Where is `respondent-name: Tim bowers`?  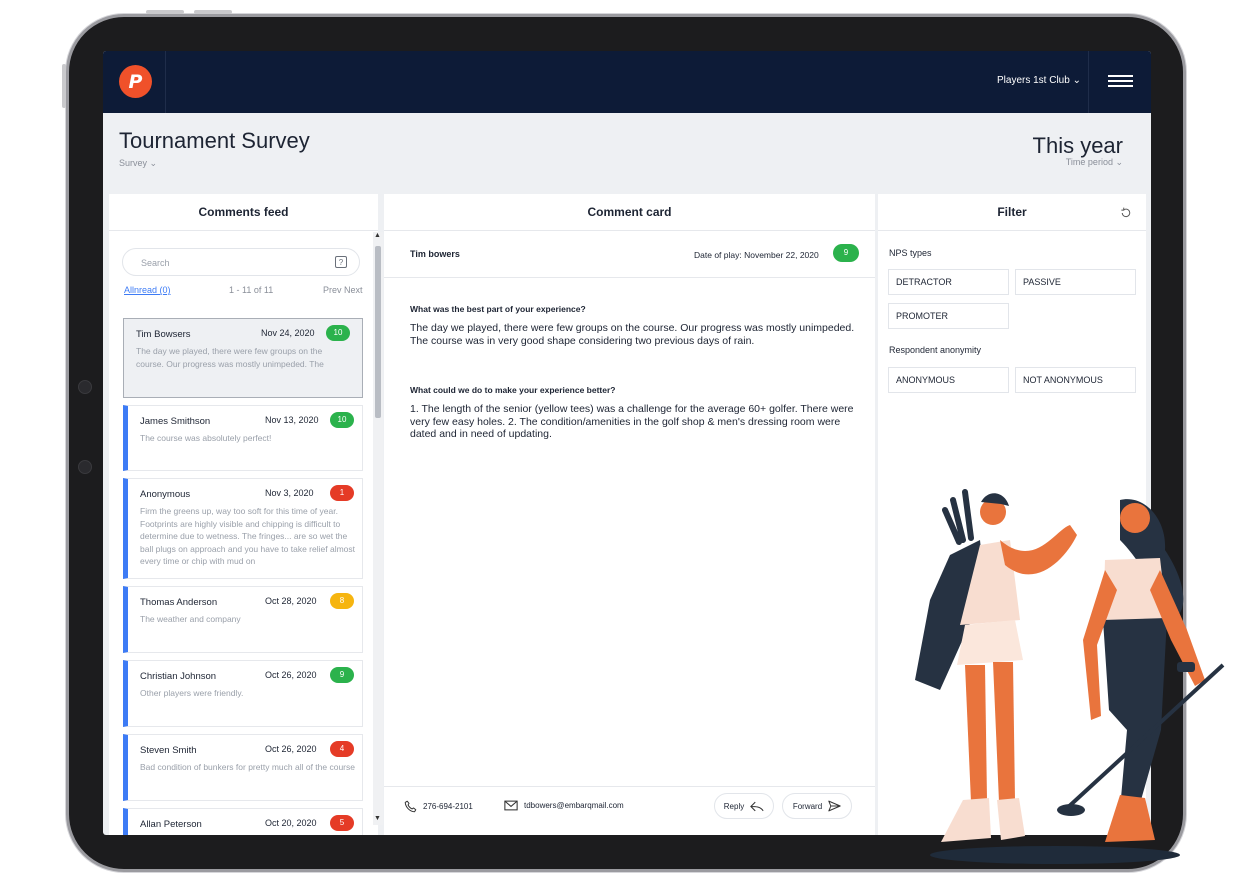
respondent-name: Tim bowers is located at coordinates (435, 254).